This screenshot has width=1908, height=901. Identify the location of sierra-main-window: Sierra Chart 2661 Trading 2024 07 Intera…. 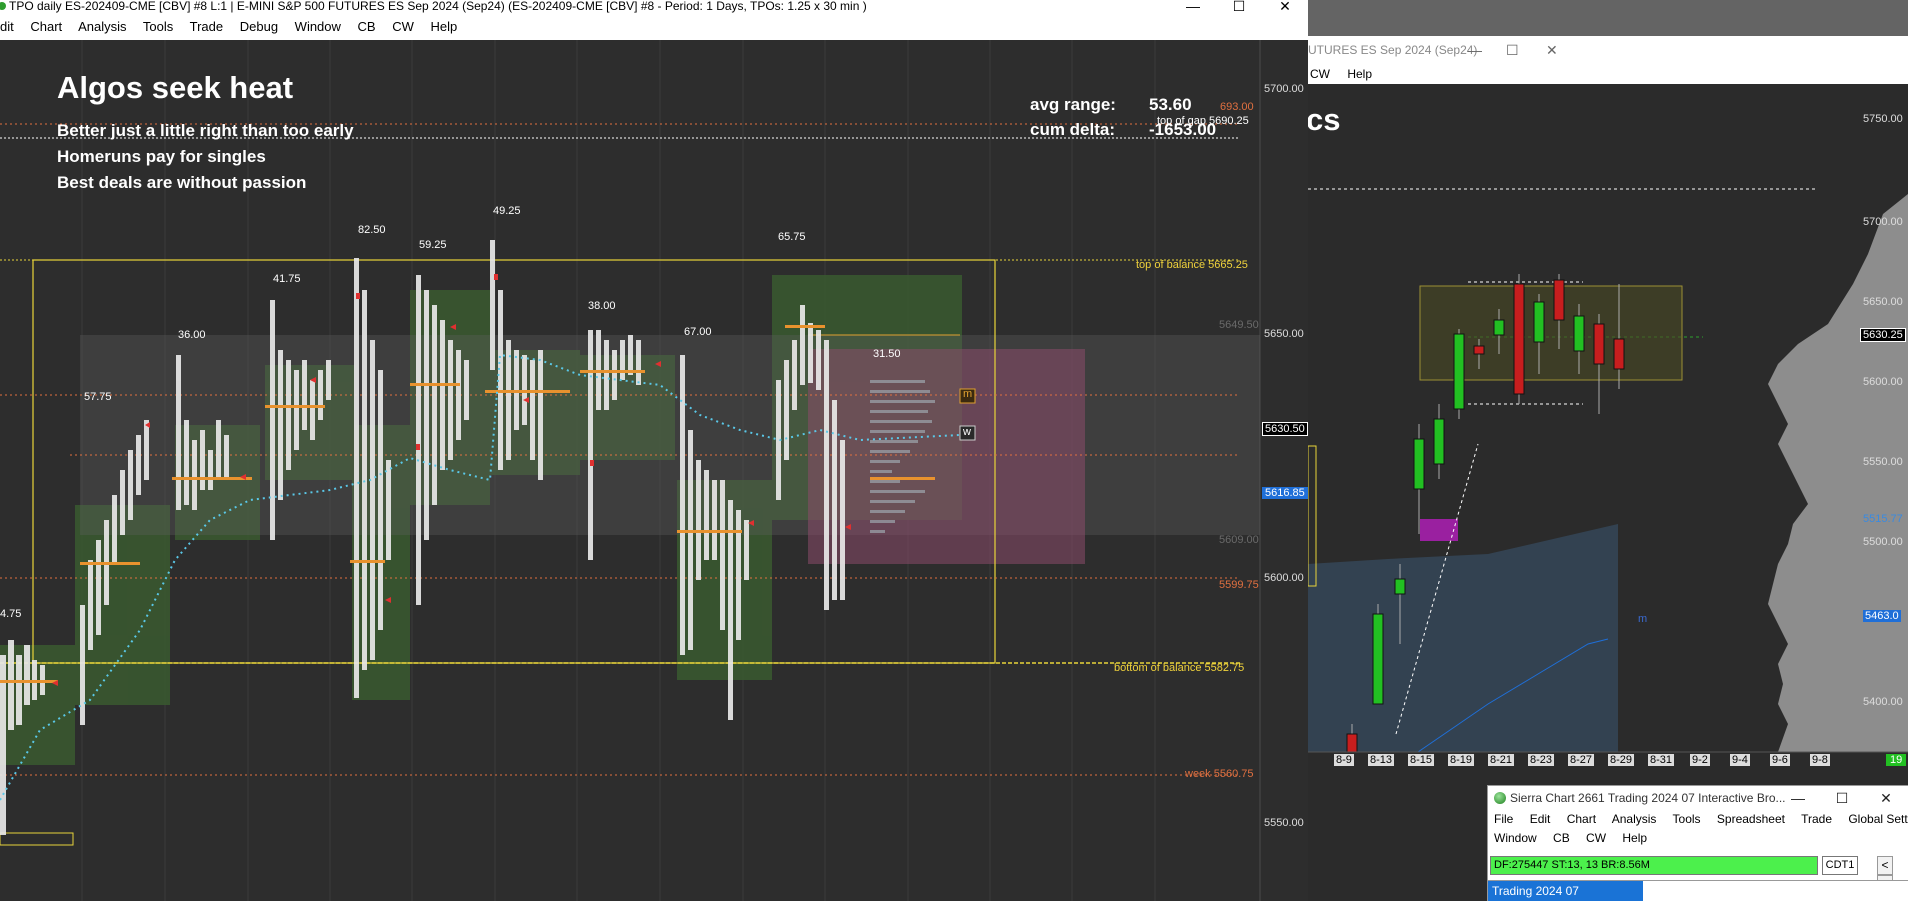
(1697, 843).